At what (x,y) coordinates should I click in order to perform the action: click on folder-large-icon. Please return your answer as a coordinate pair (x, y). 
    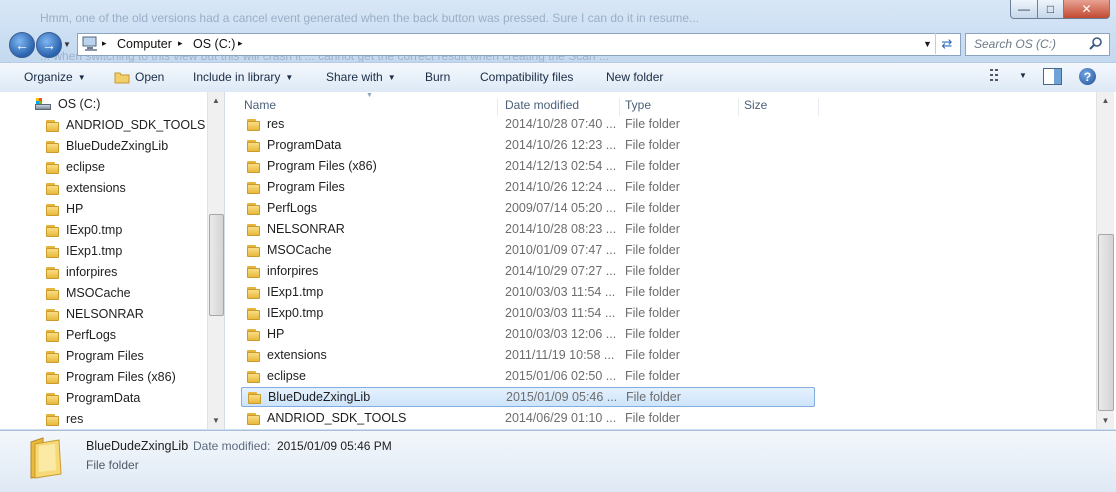
    Looking at the image, I should click on (46, 458).